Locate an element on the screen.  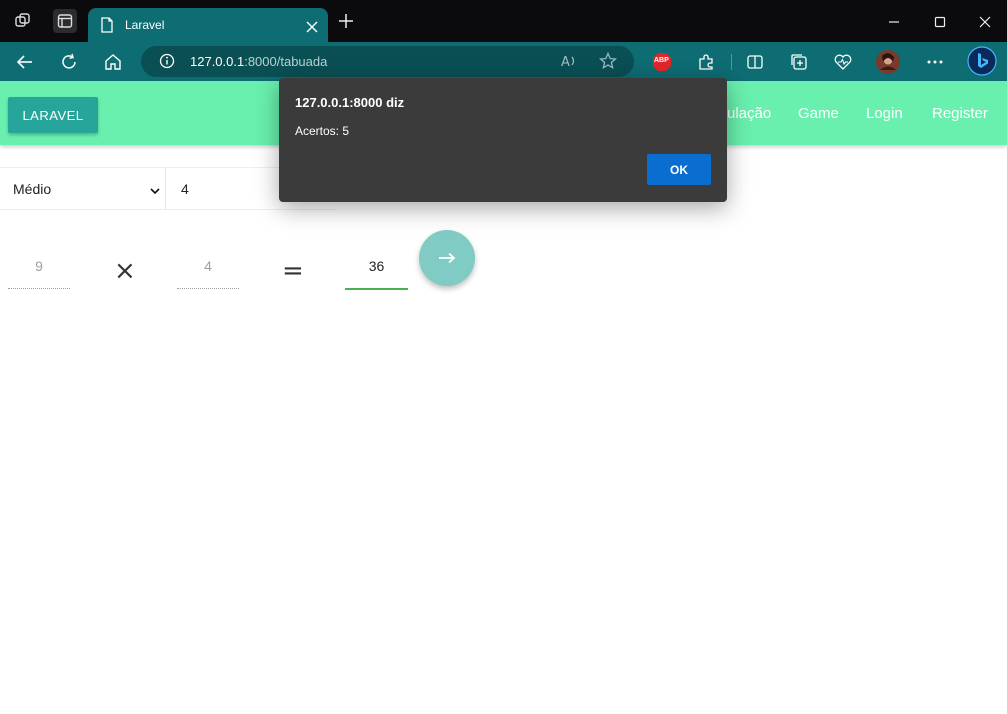
page-icon is located at coordinates (107, 27).